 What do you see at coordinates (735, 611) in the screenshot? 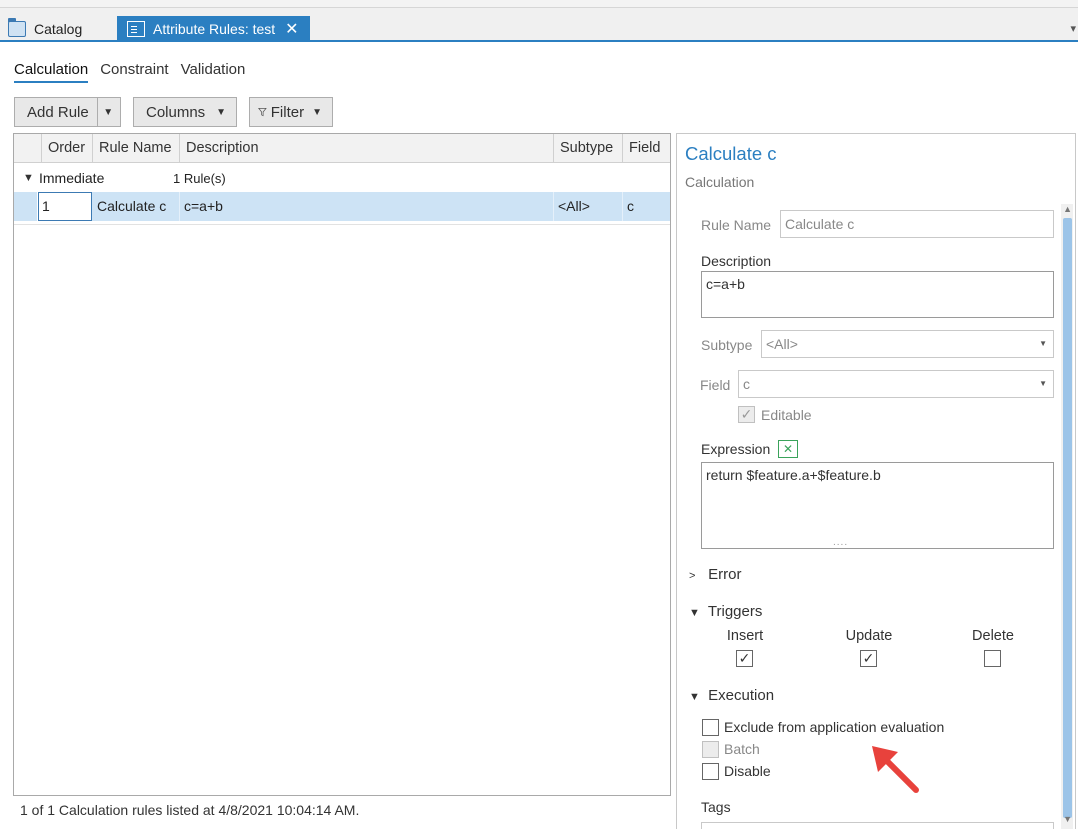
I see `triggers-label: Triggers` at bounding box center [735, 611].